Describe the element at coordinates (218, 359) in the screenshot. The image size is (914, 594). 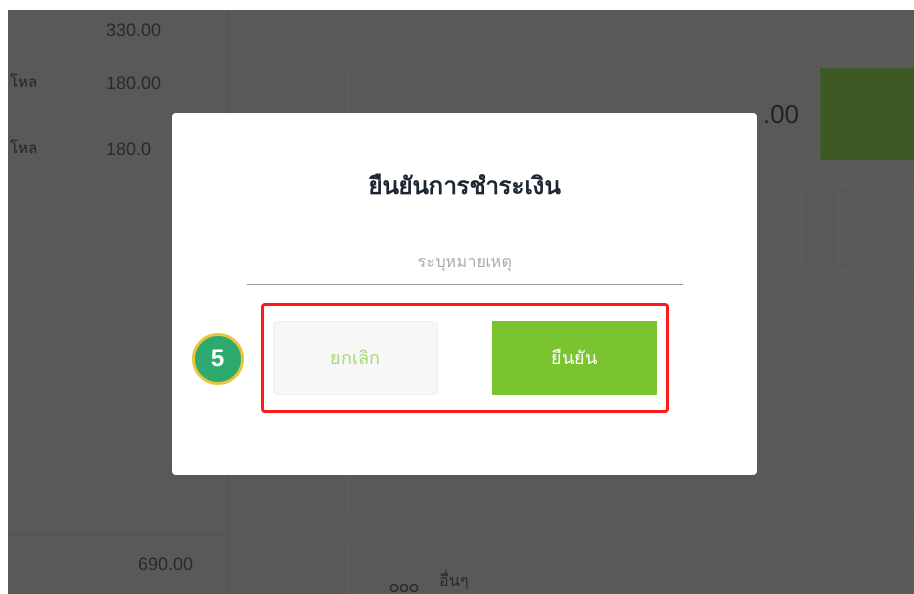
I see `step-badge: 5` at that location.